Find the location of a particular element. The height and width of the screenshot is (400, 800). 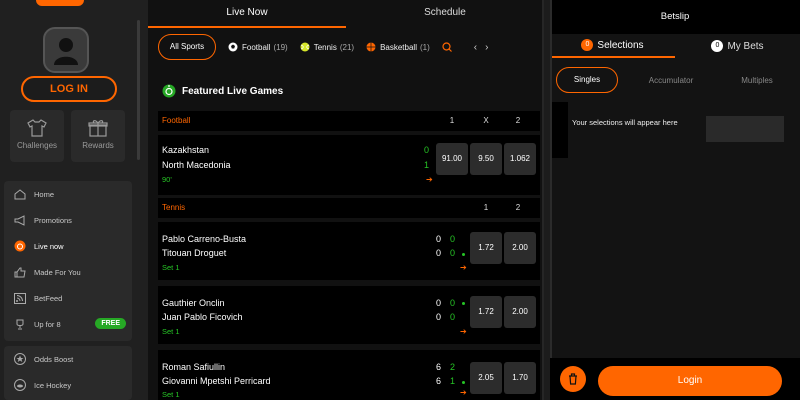

filter-tennis: Tennis (21) is located at coordinates (327, 47).